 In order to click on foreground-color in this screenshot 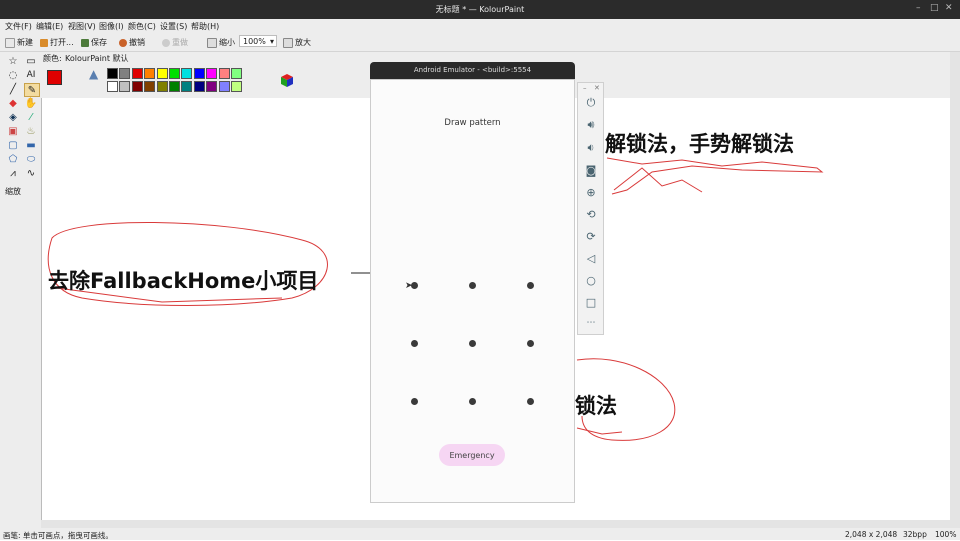, I will do `click(54, 77)`.